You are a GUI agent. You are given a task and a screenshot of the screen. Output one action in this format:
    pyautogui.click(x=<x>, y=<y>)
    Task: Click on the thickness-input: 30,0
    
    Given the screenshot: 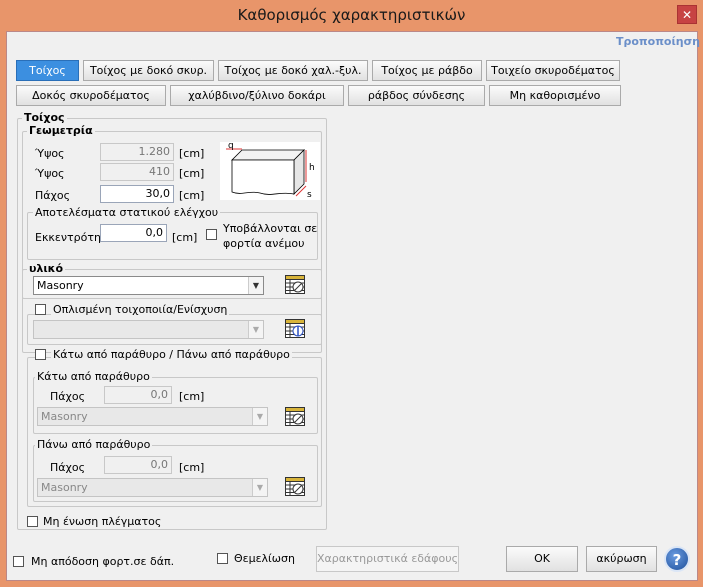 What is the action you would take?
    pyautogui.click(x=137, y=194)
    